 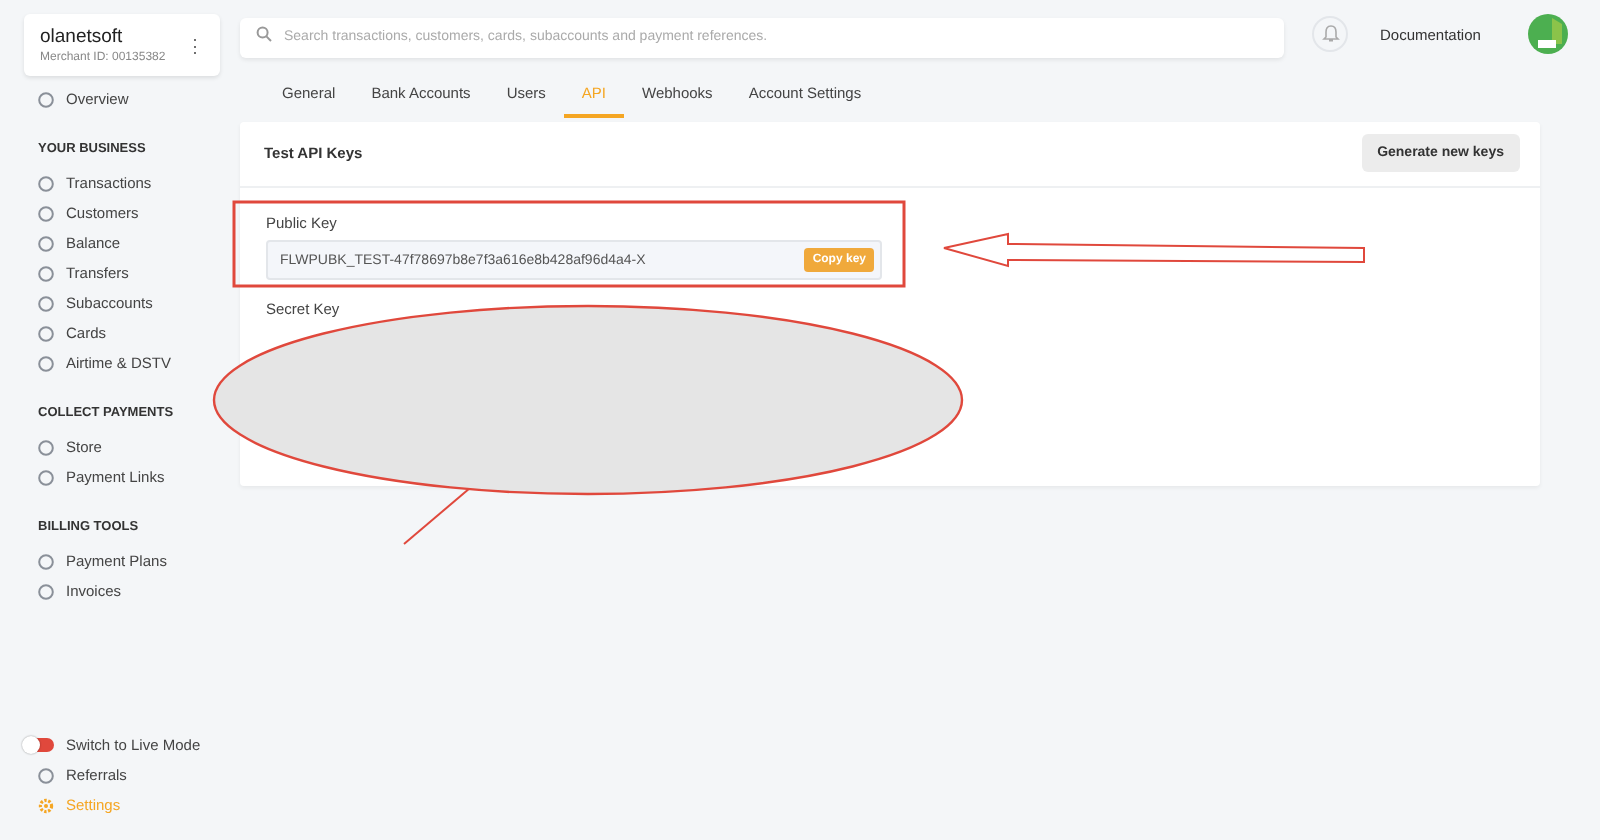 I want to click on menu-icon: ⋮, so click(x=195, y=45).